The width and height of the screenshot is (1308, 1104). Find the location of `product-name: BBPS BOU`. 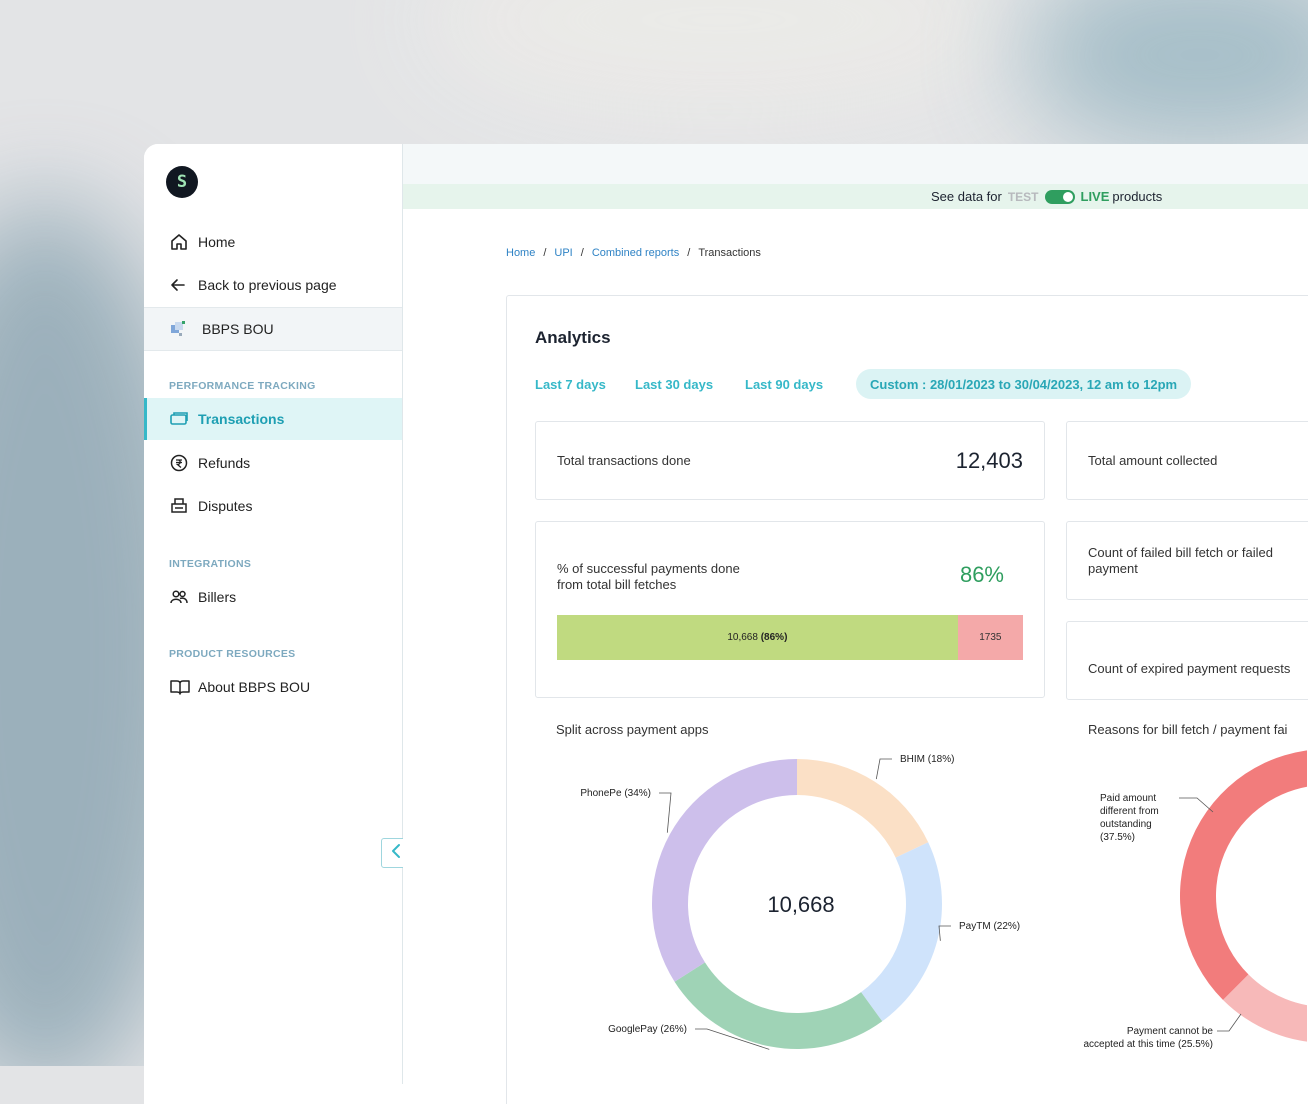

product-name: BBPS BOU is located at coordinates (238, 329).